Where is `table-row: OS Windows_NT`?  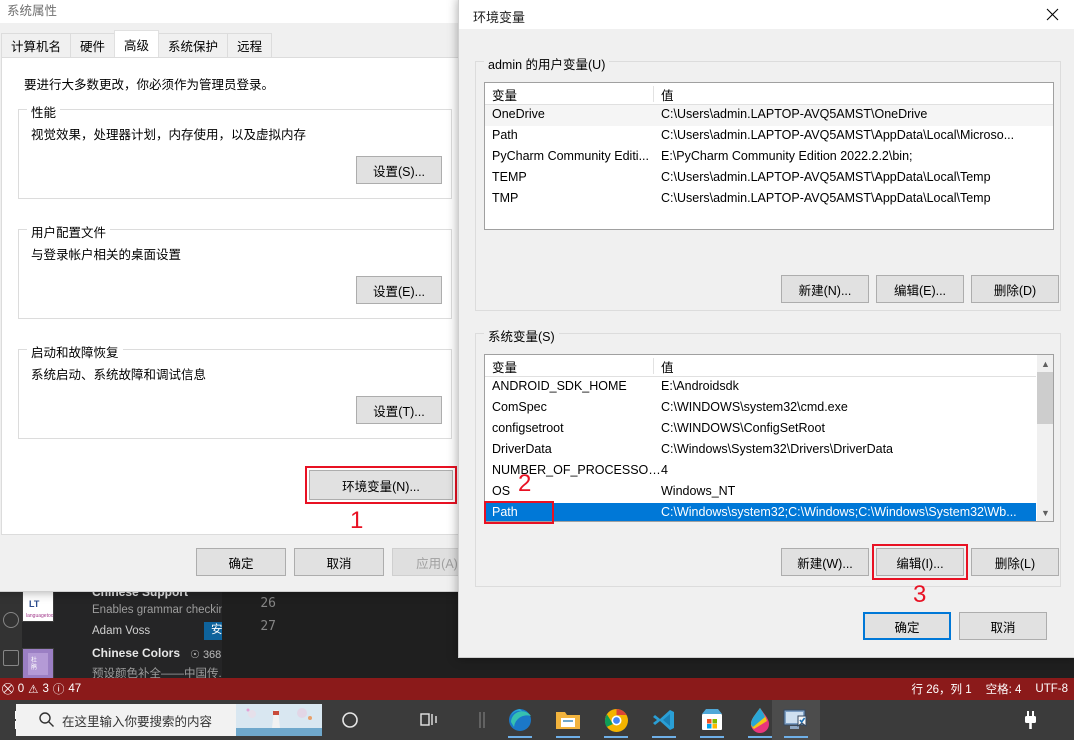
table-row: OS Windows_NT is located at coordinates (760, 492).